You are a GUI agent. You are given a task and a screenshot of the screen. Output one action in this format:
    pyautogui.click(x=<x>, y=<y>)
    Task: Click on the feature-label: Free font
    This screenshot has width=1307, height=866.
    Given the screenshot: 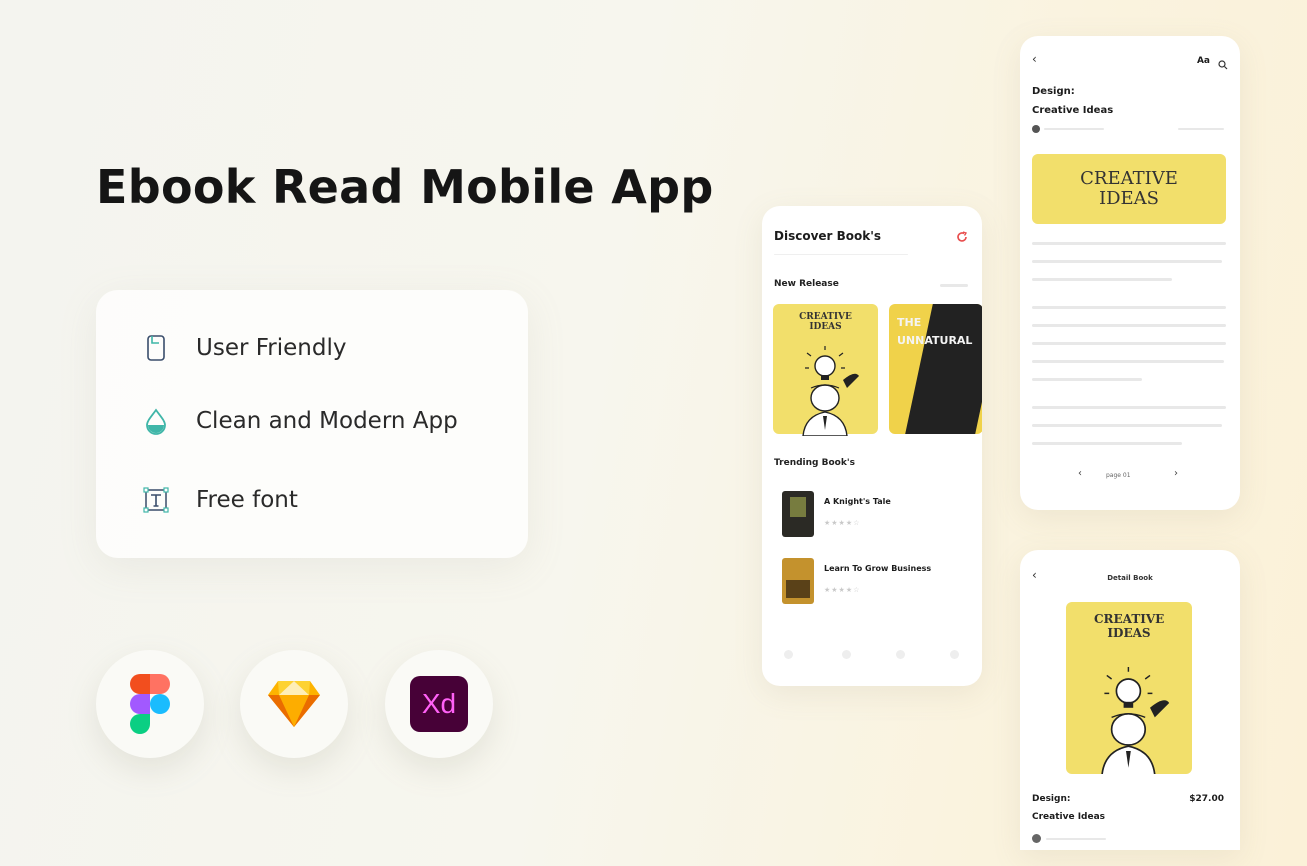 What is the action you would take?
    pyautogui.click(x=247, y=500)
    